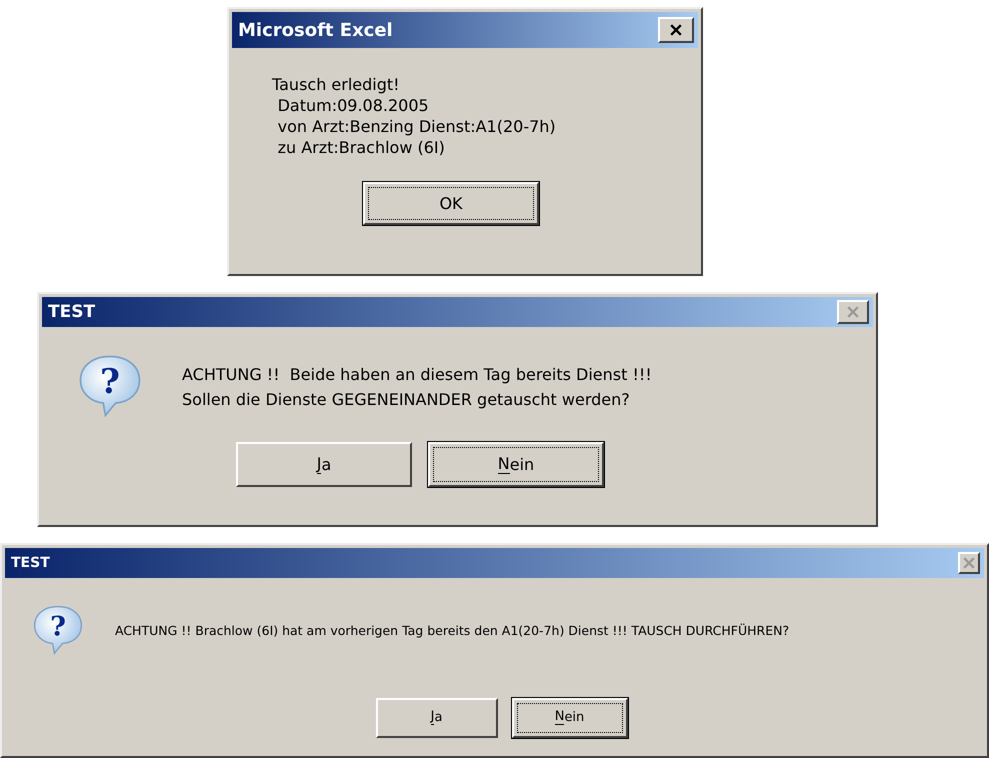 The width and height of the screenshot is (989, 758). I want to click on message-text: ACHTUNG !! Beide haben an diesem Tag bereits Dienst !!!, so click(417, 375).